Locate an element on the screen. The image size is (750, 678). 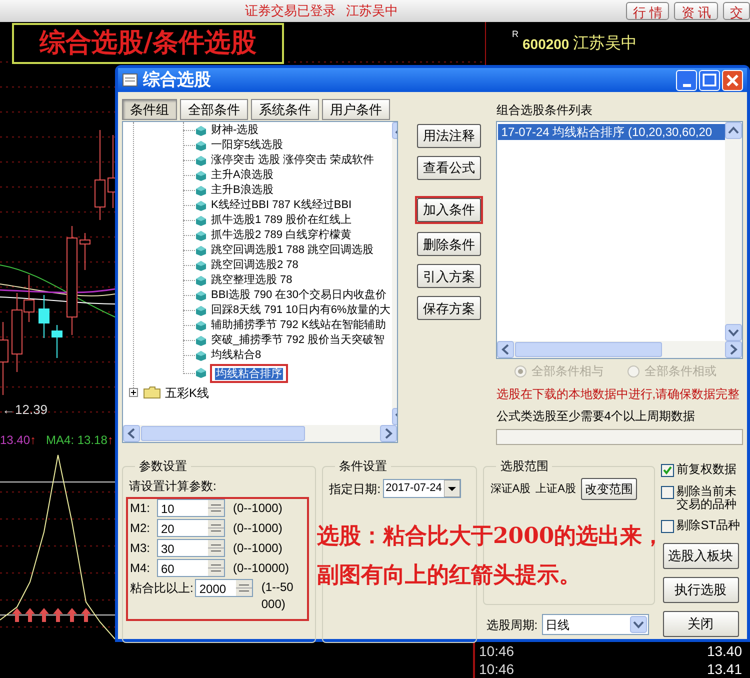
group-title: 参数设置 is located at coordinates (163, 466).